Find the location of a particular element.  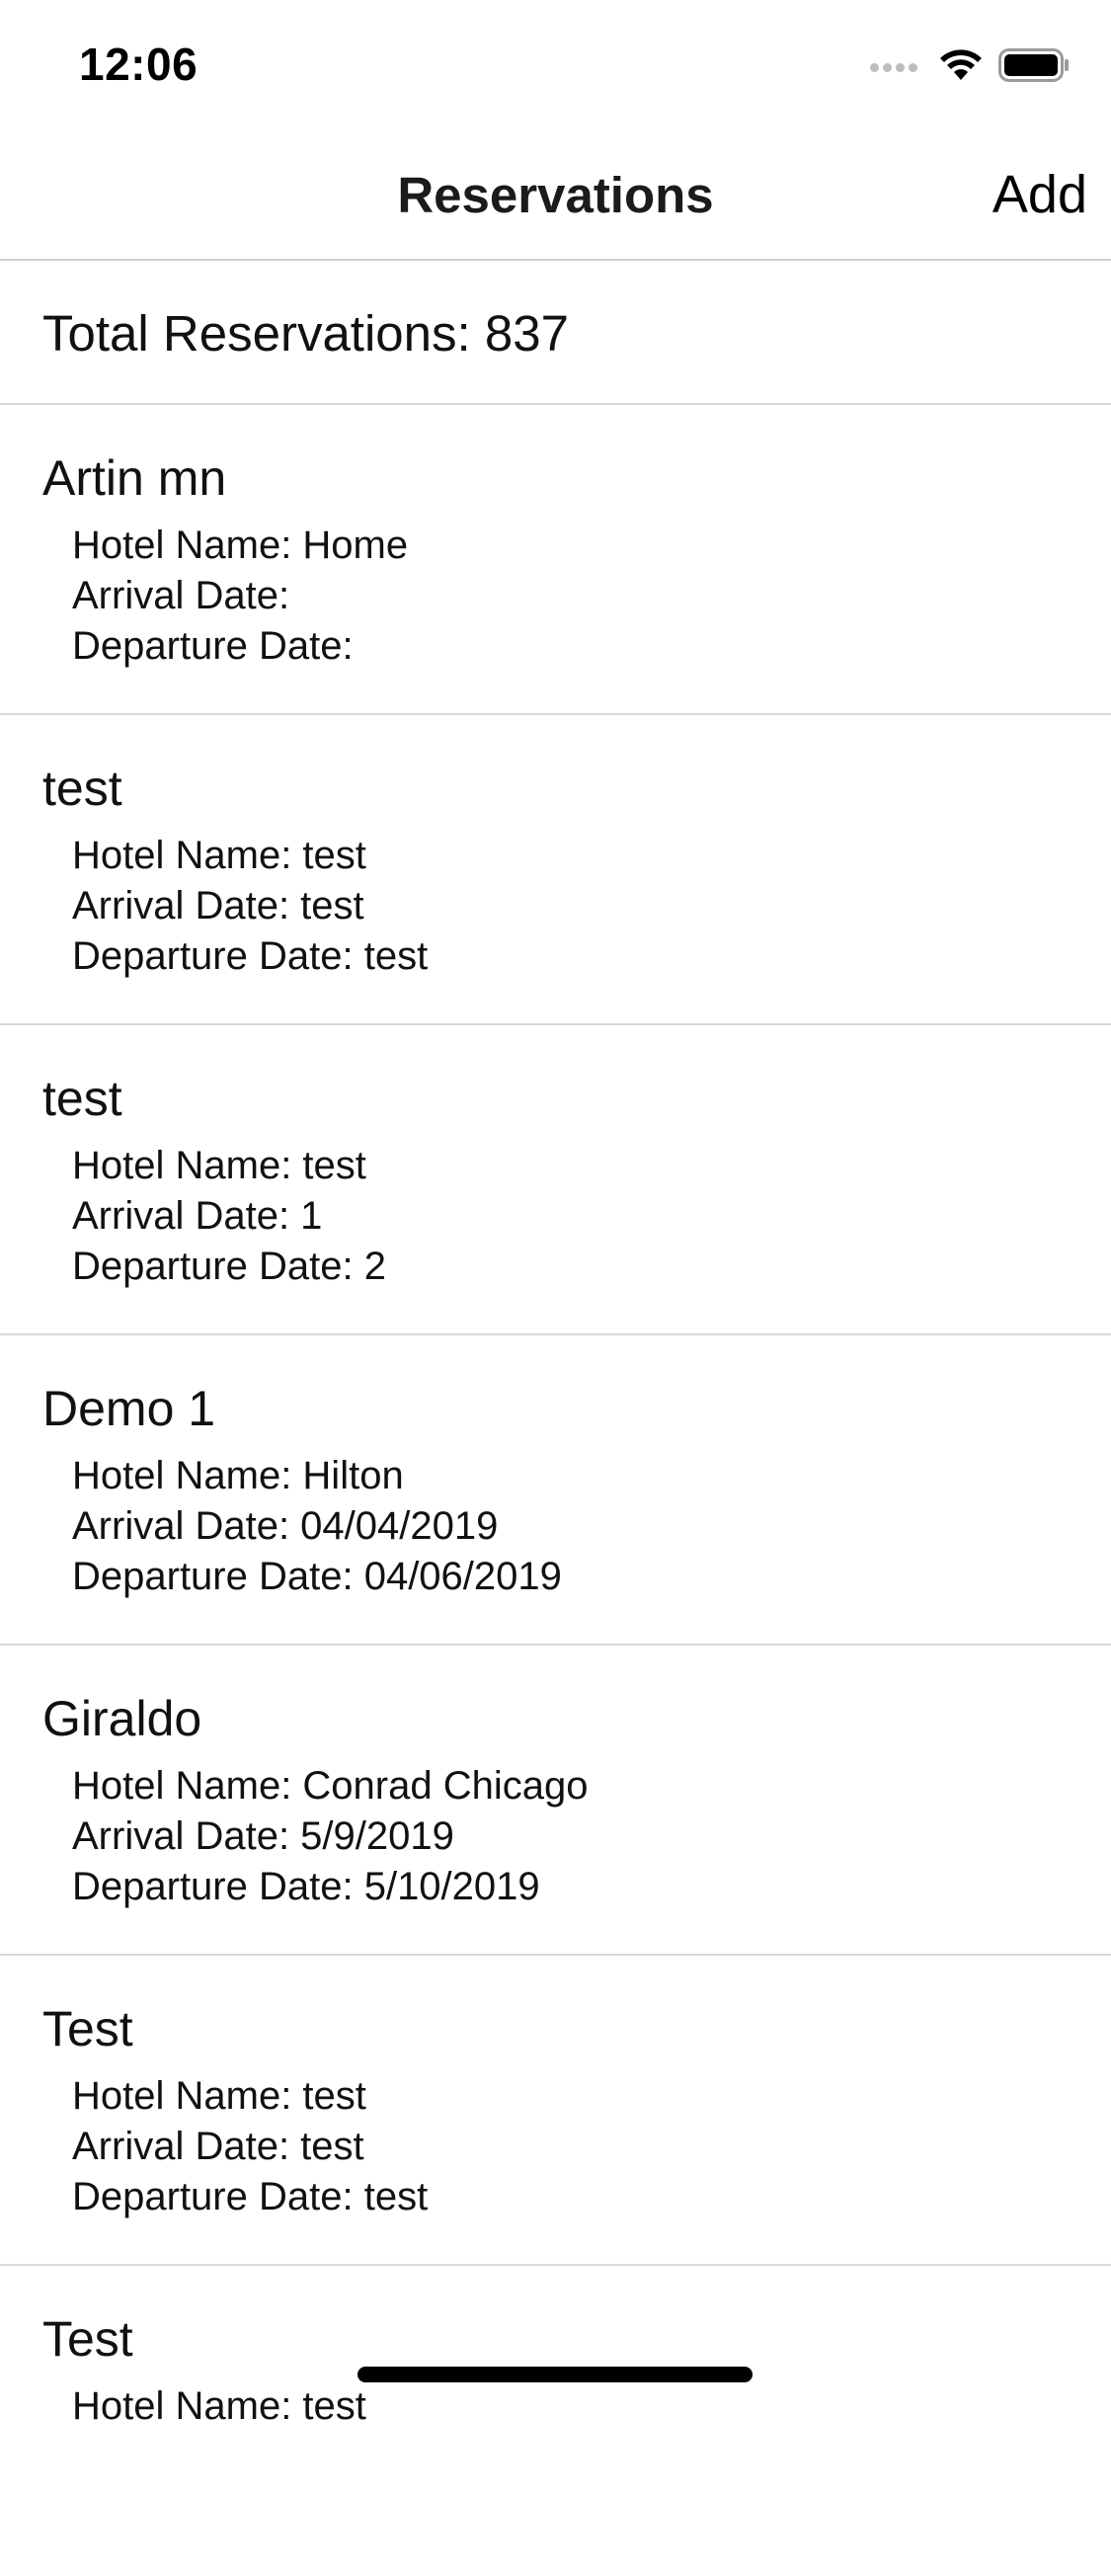

departure-date: Departure Date: 2 is located at coordinates (229, 1266).